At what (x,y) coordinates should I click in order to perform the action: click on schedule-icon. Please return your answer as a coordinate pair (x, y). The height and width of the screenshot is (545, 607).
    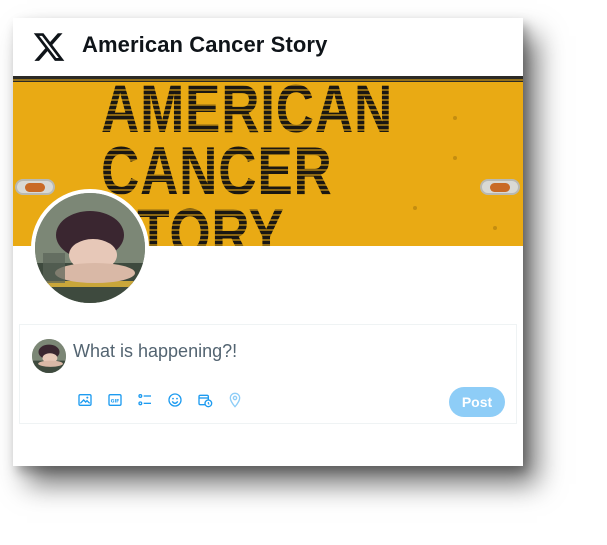
    Looking at the image, I should click on (205, 400).